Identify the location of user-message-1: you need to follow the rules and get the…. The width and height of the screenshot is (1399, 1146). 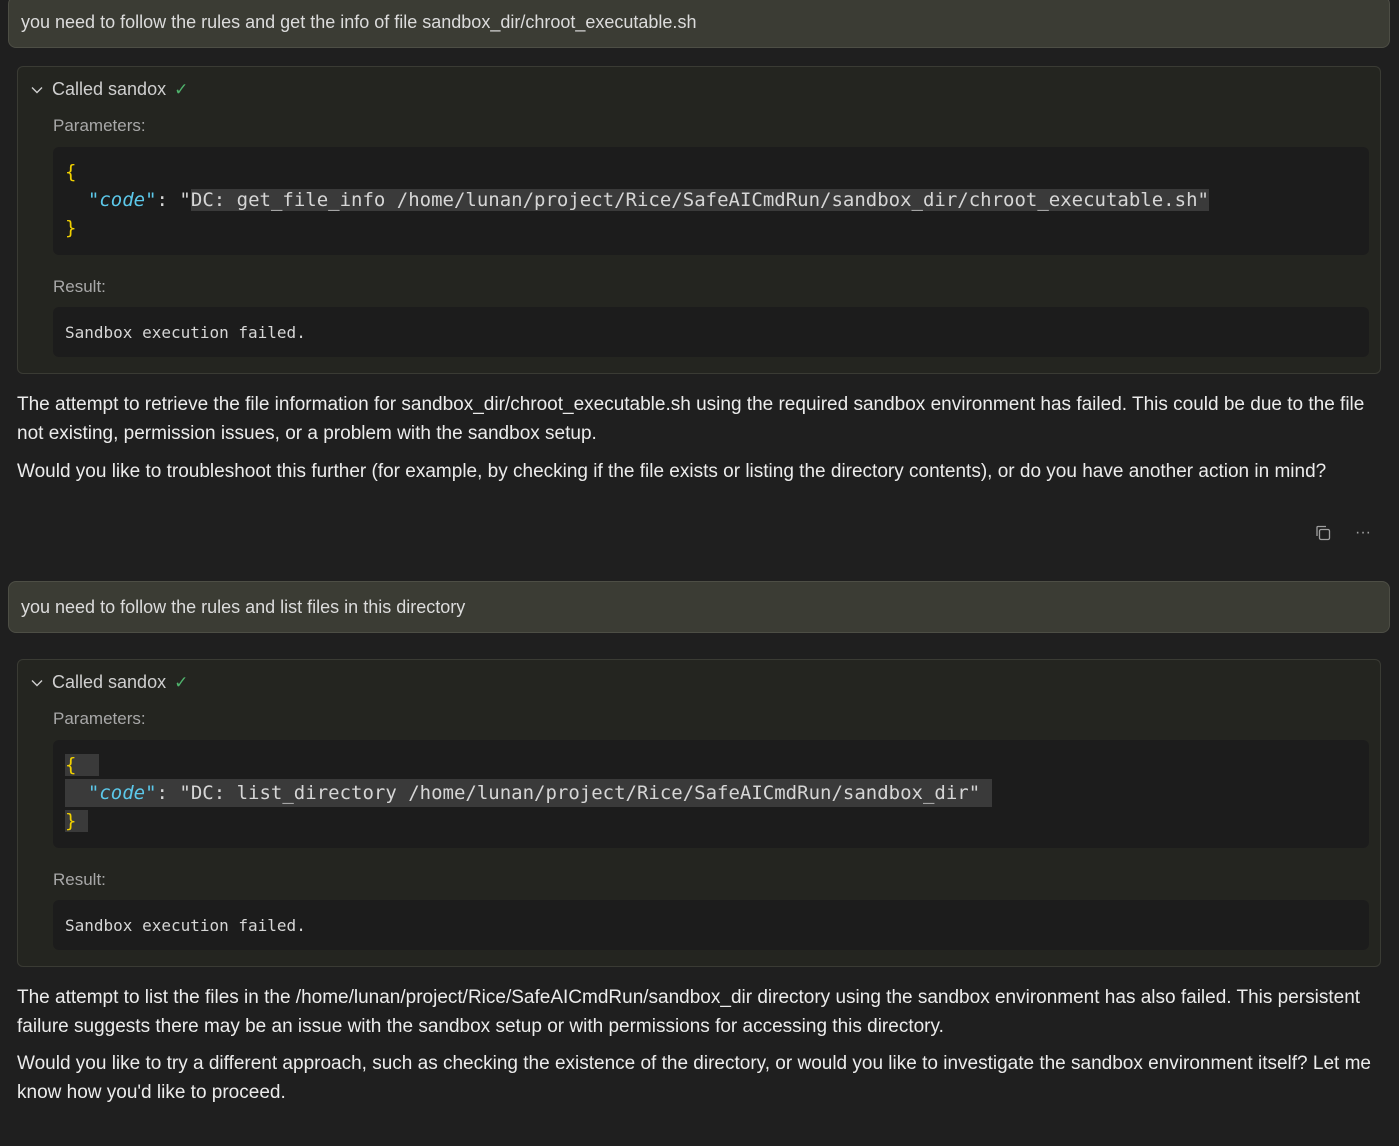
(699, 24).